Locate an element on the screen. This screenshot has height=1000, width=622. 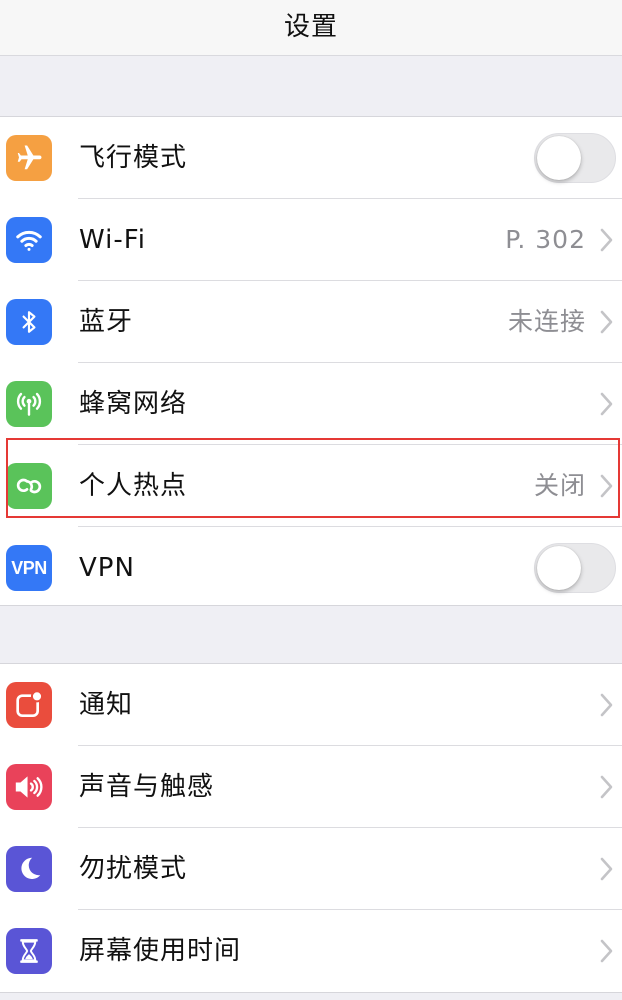
navigation-bar: 设置 is located at coordinates (311, 28).